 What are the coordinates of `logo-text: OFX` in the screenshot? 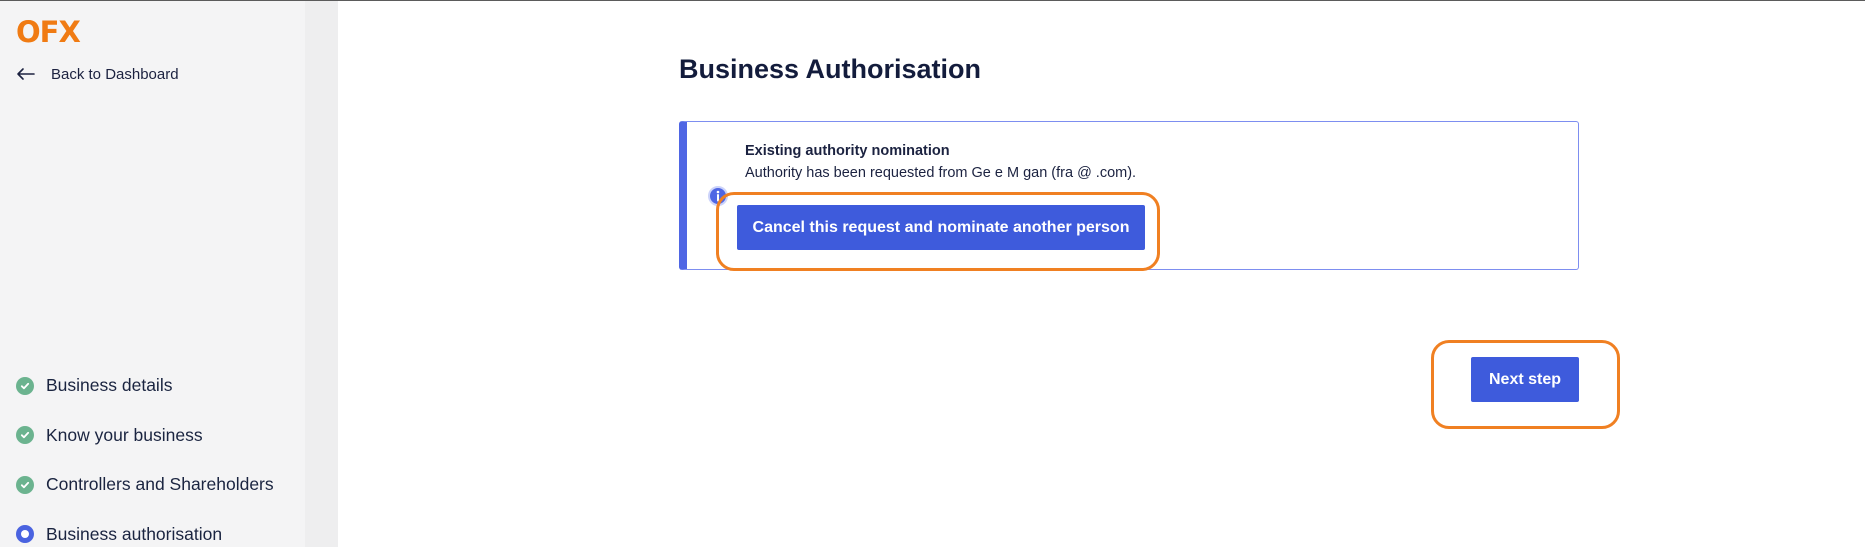 It's located at (48, 32).